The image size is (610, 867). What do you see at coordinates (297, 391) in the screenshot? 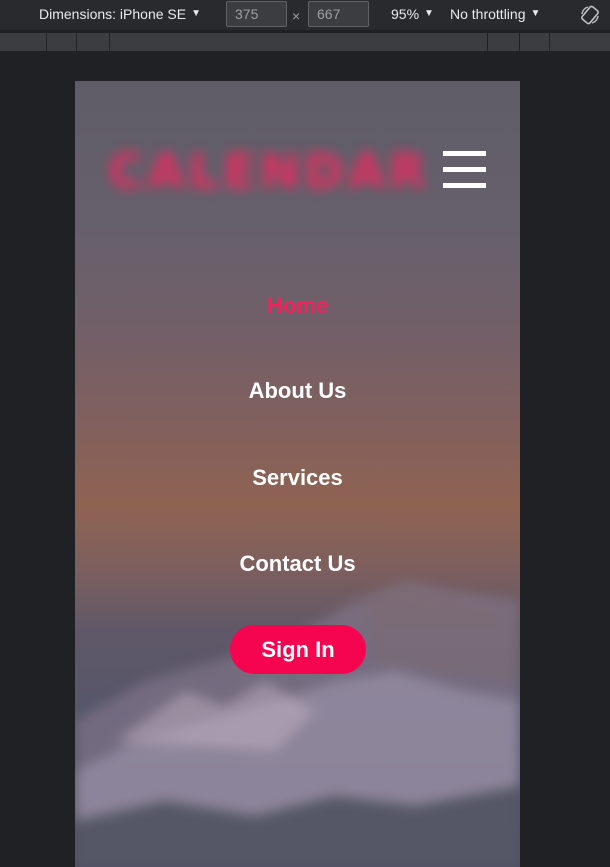
I see `nav-link-about-us: About Us` at bounding box center [297, 391].